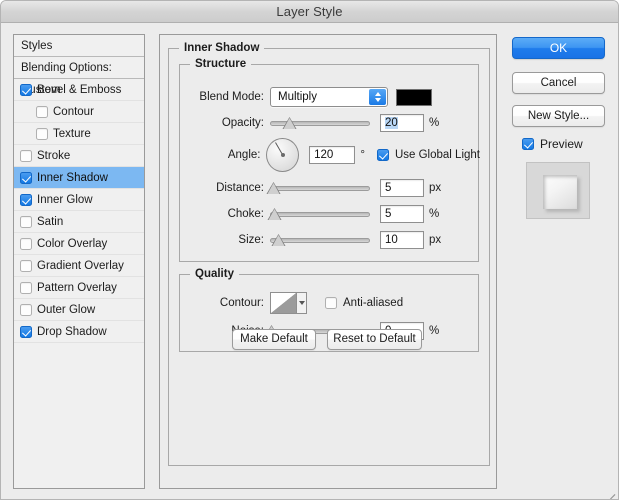  What do you see at coordinates (434, 123) in the screenshot?
I see `opacity-unit: %` at bounding box center [434, 123].